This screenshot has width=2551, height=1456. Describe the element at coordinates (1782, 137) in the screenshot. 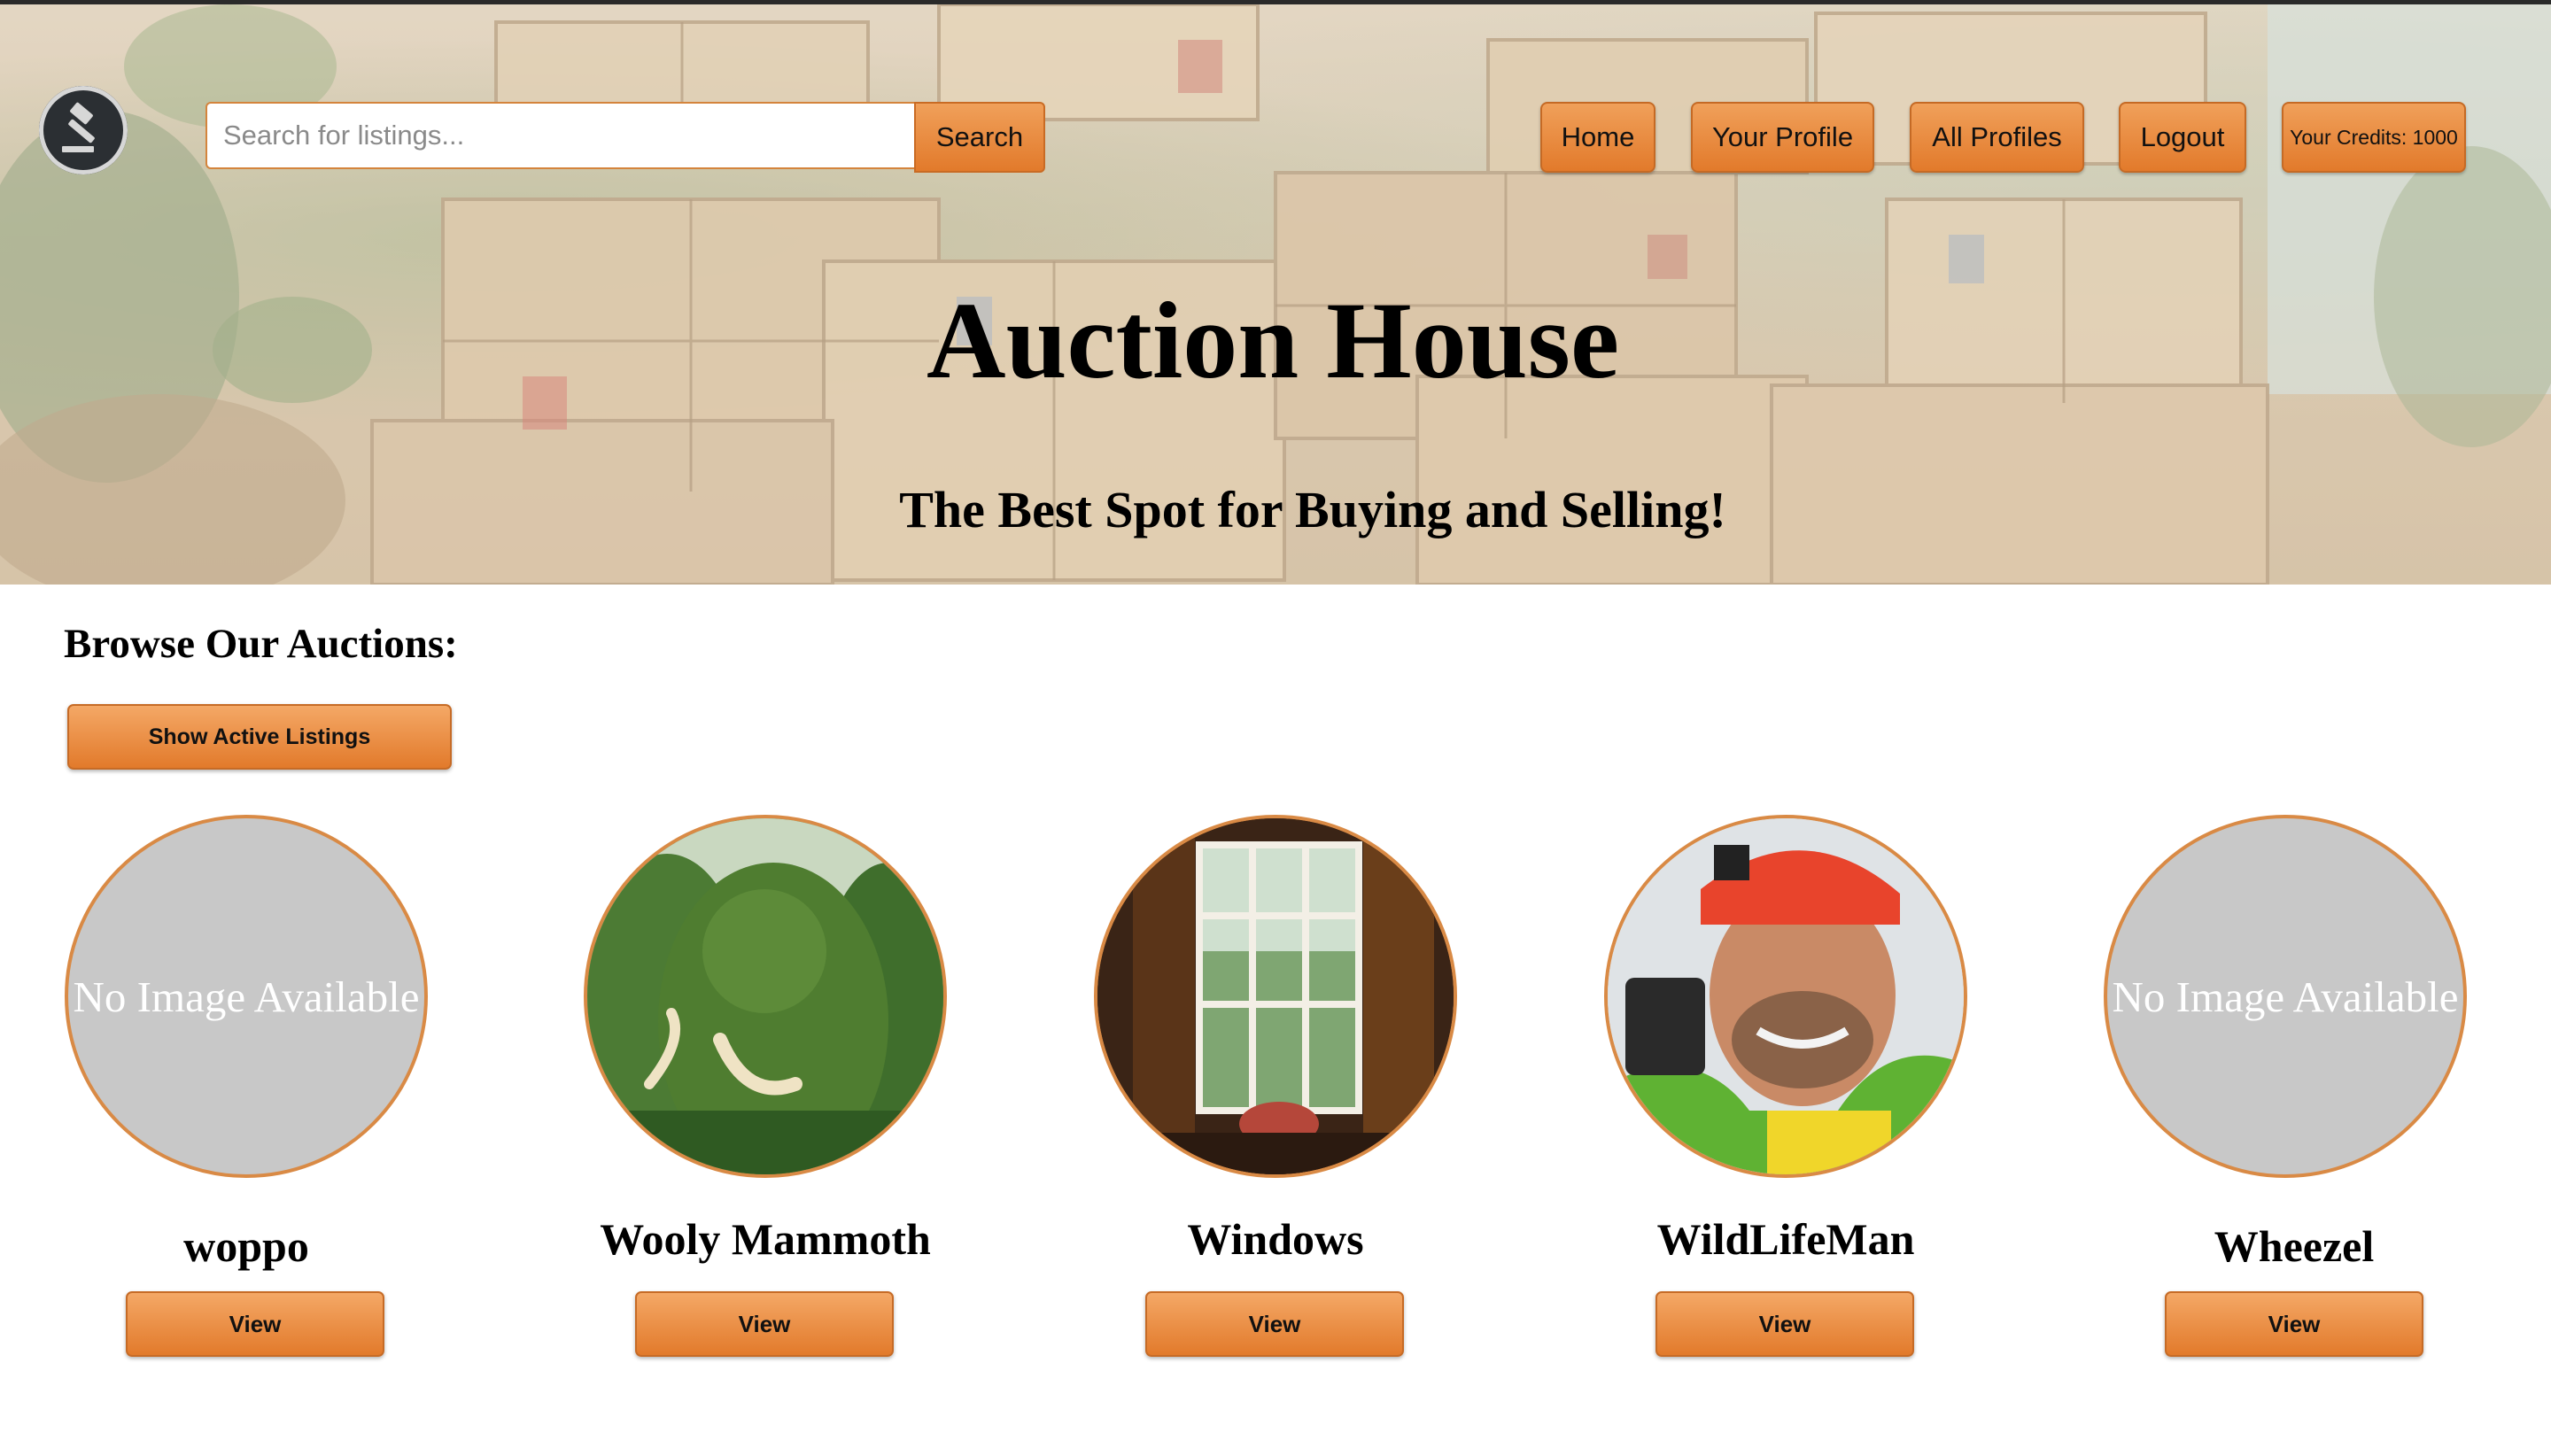

I see `nav-your-profile-button: Your Profile` at that location.